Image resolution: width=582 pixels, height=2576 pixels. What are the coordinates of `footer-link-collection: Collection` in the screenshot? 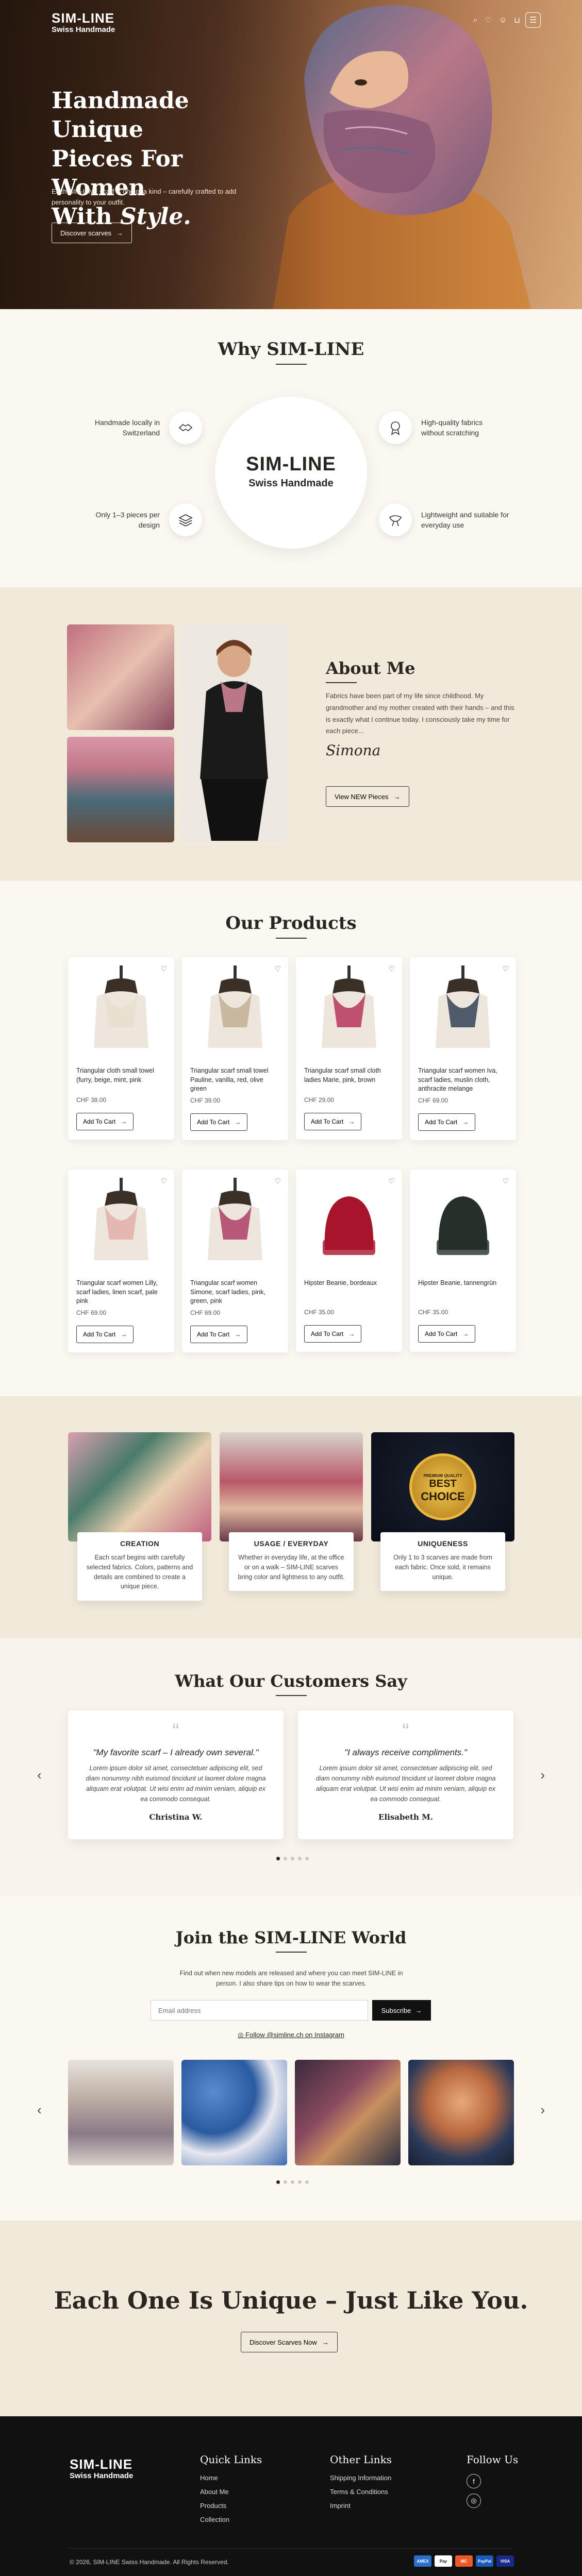 It's located at (231, 2519).